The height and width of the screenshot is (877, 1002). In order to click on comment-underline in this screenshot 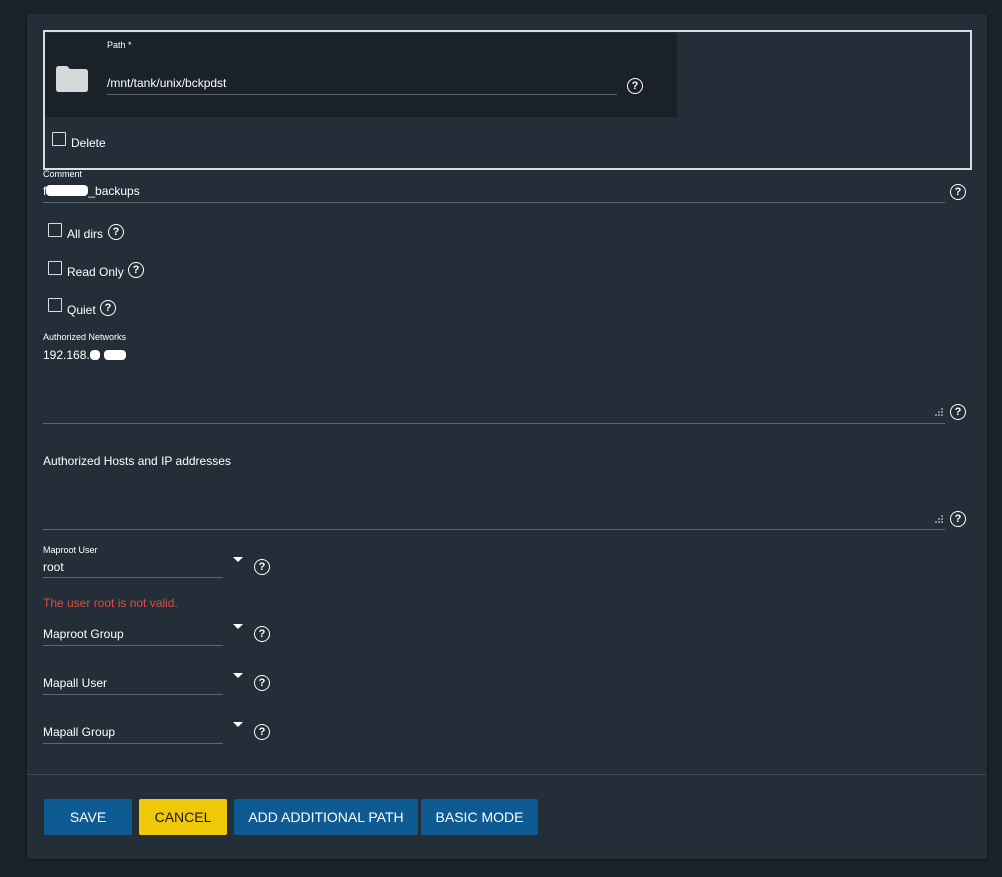, I will do `click(494, 202)`.